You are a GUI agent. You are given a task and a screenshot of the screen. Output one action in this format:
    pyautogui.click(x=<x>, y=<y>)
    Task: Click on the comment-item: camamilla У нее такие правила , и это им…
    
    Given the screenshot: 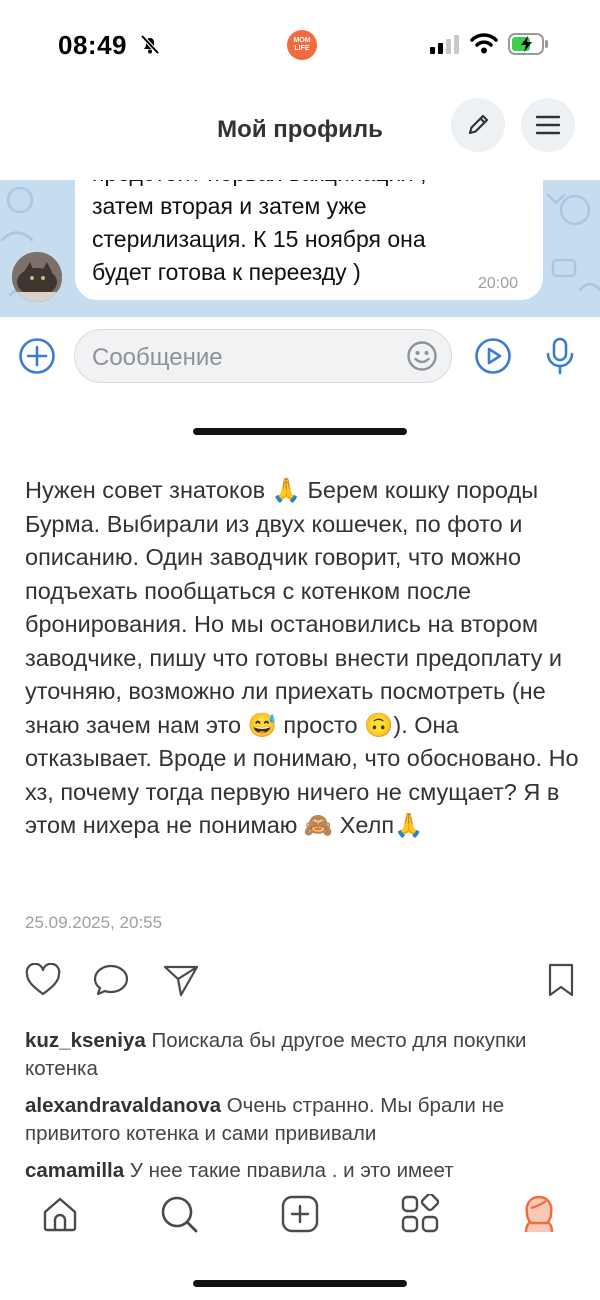 What is the action you would take?
    pyautogui.click(x=300, y=1167)
    